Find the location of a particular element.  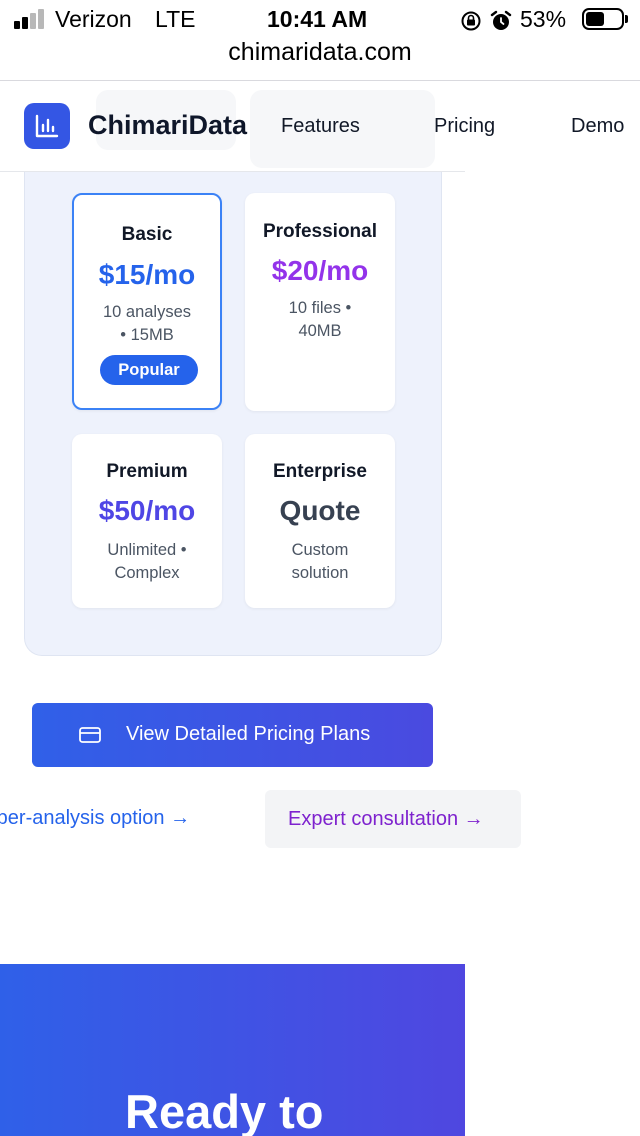

popular-badge: Popular is located at coordinates (149, 370).